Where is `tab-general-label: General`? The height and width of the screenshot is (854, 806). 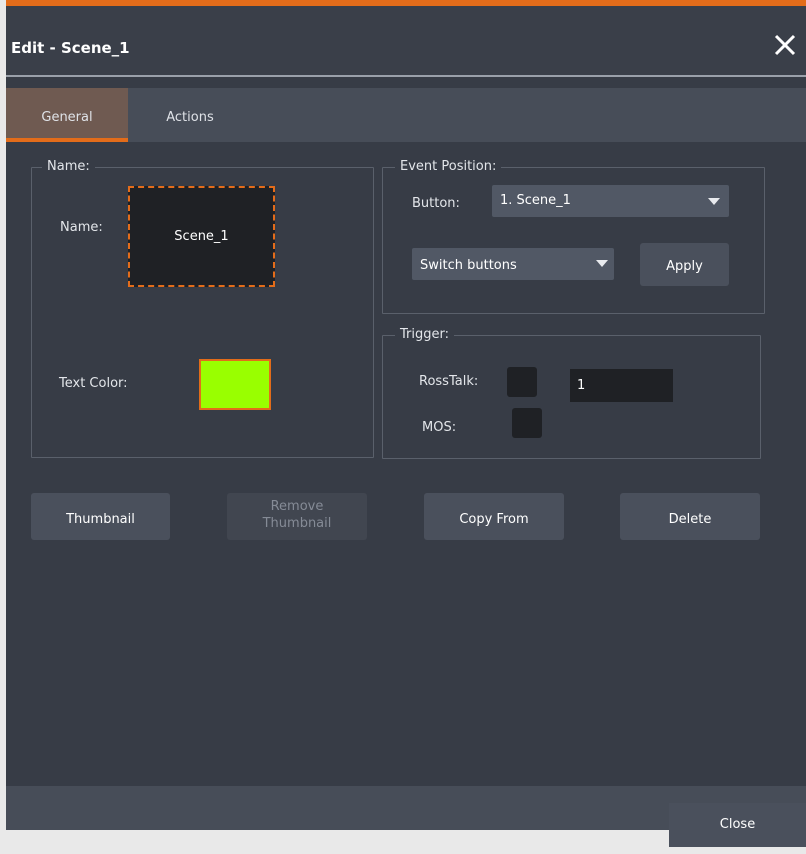
tab-general-label: General is located at coordinates (67, 117).